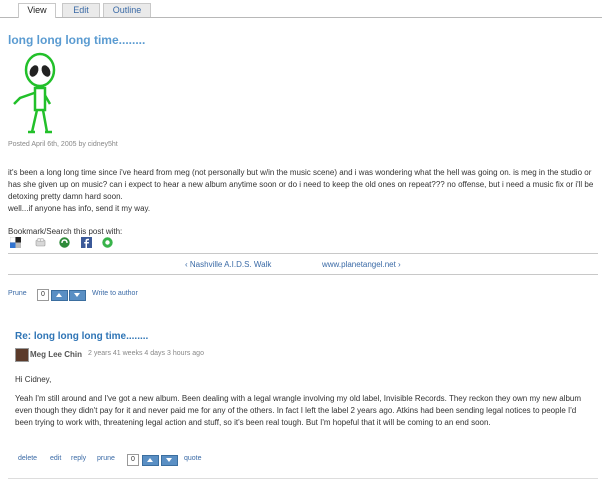 This screenshot has width=602, height=480. Describe the element at coordinates (33, 379) in the screenshot. I see `comment-paragraph: Hi Cidney,` at that location.